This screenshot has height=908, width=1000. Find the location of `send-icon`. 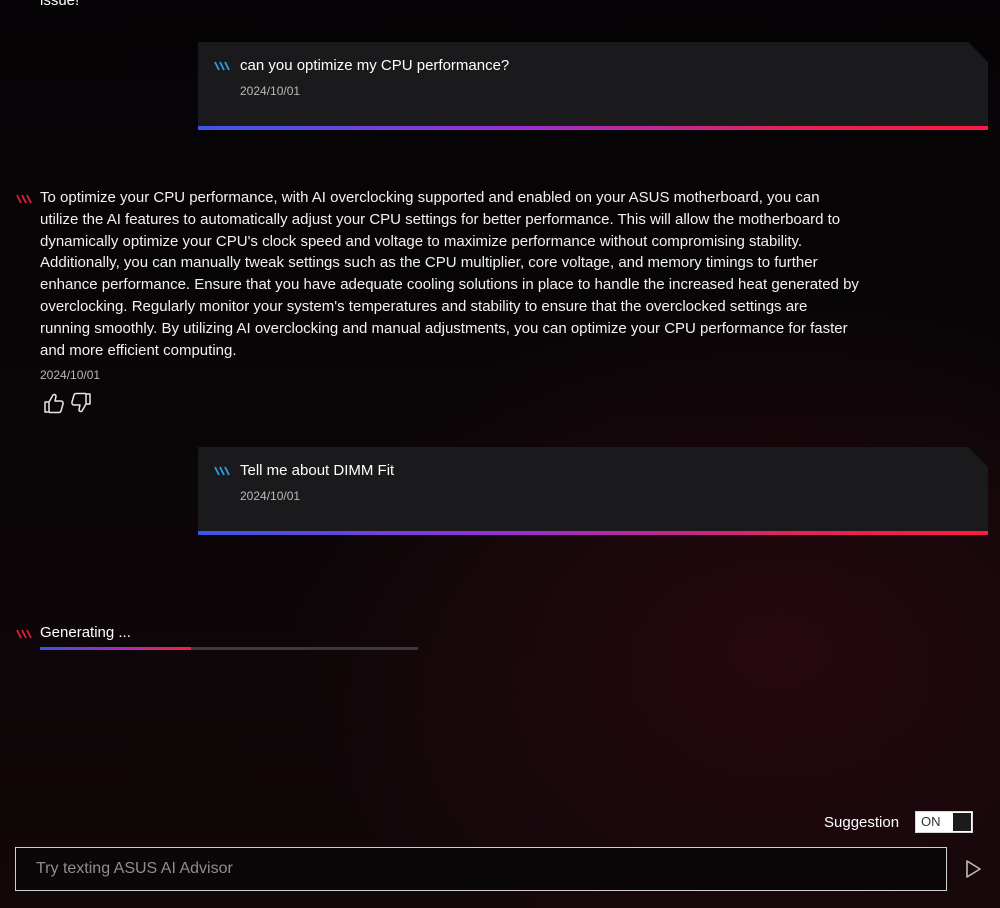

send-icon is located at coordinates (973, 869).